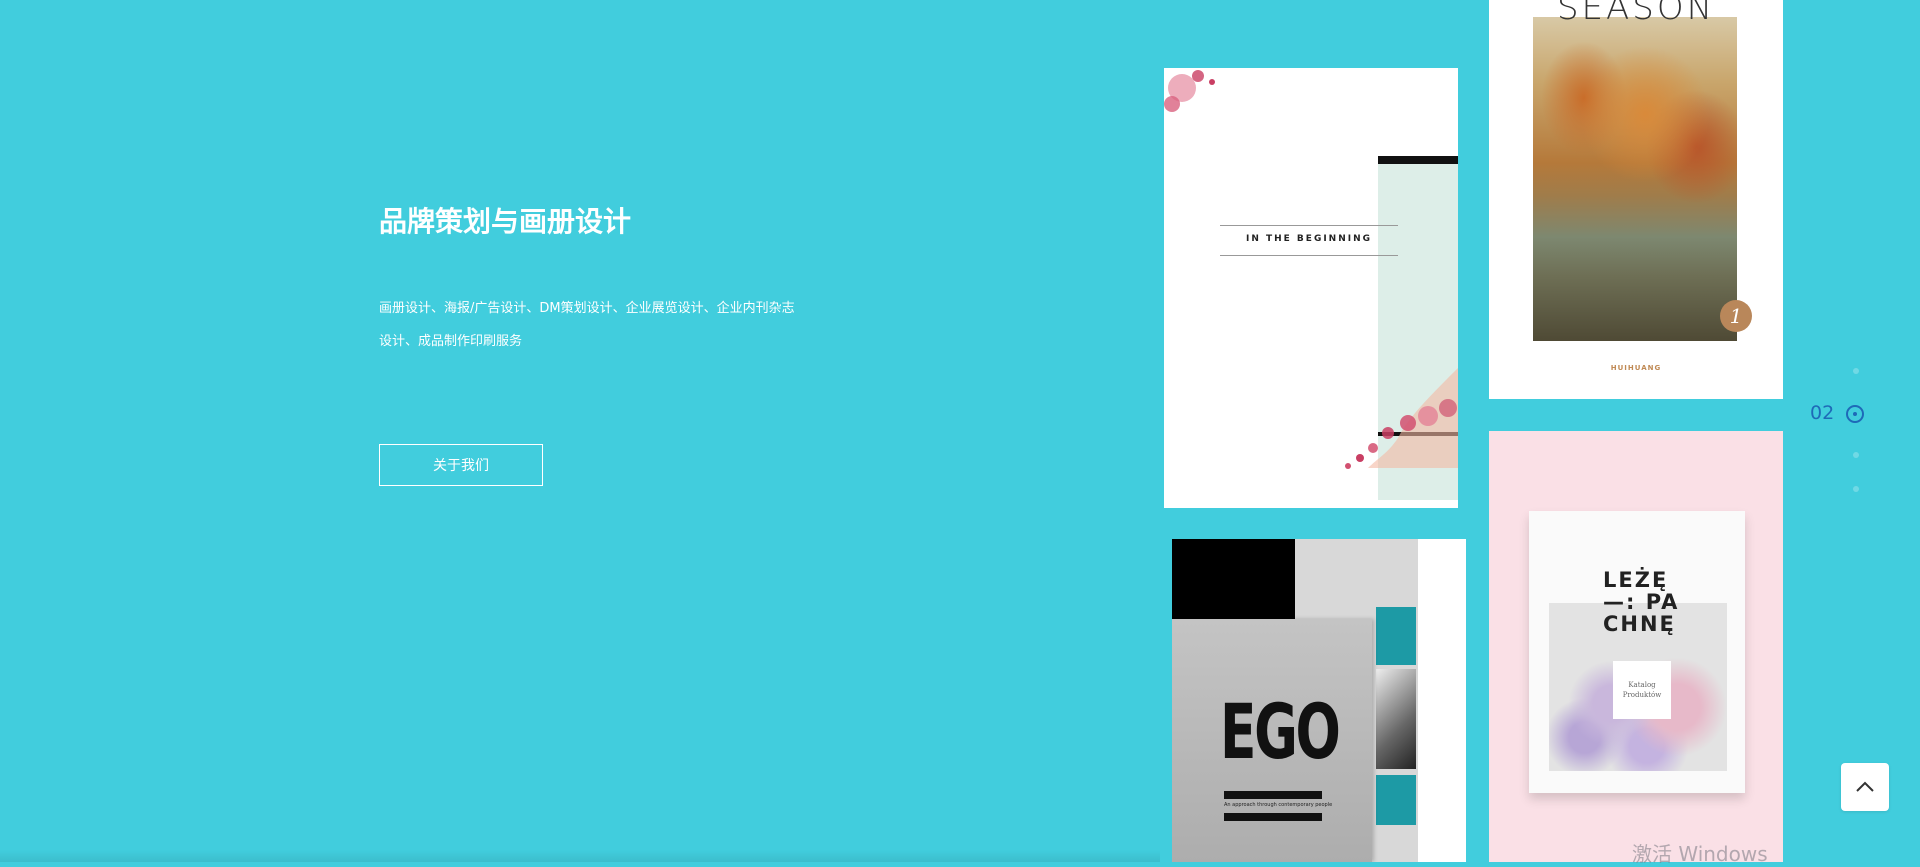 This screenshot has width=1920, height=867. I want to click on ego-tagline: An approach through contemporary people, so click(1278, 805).